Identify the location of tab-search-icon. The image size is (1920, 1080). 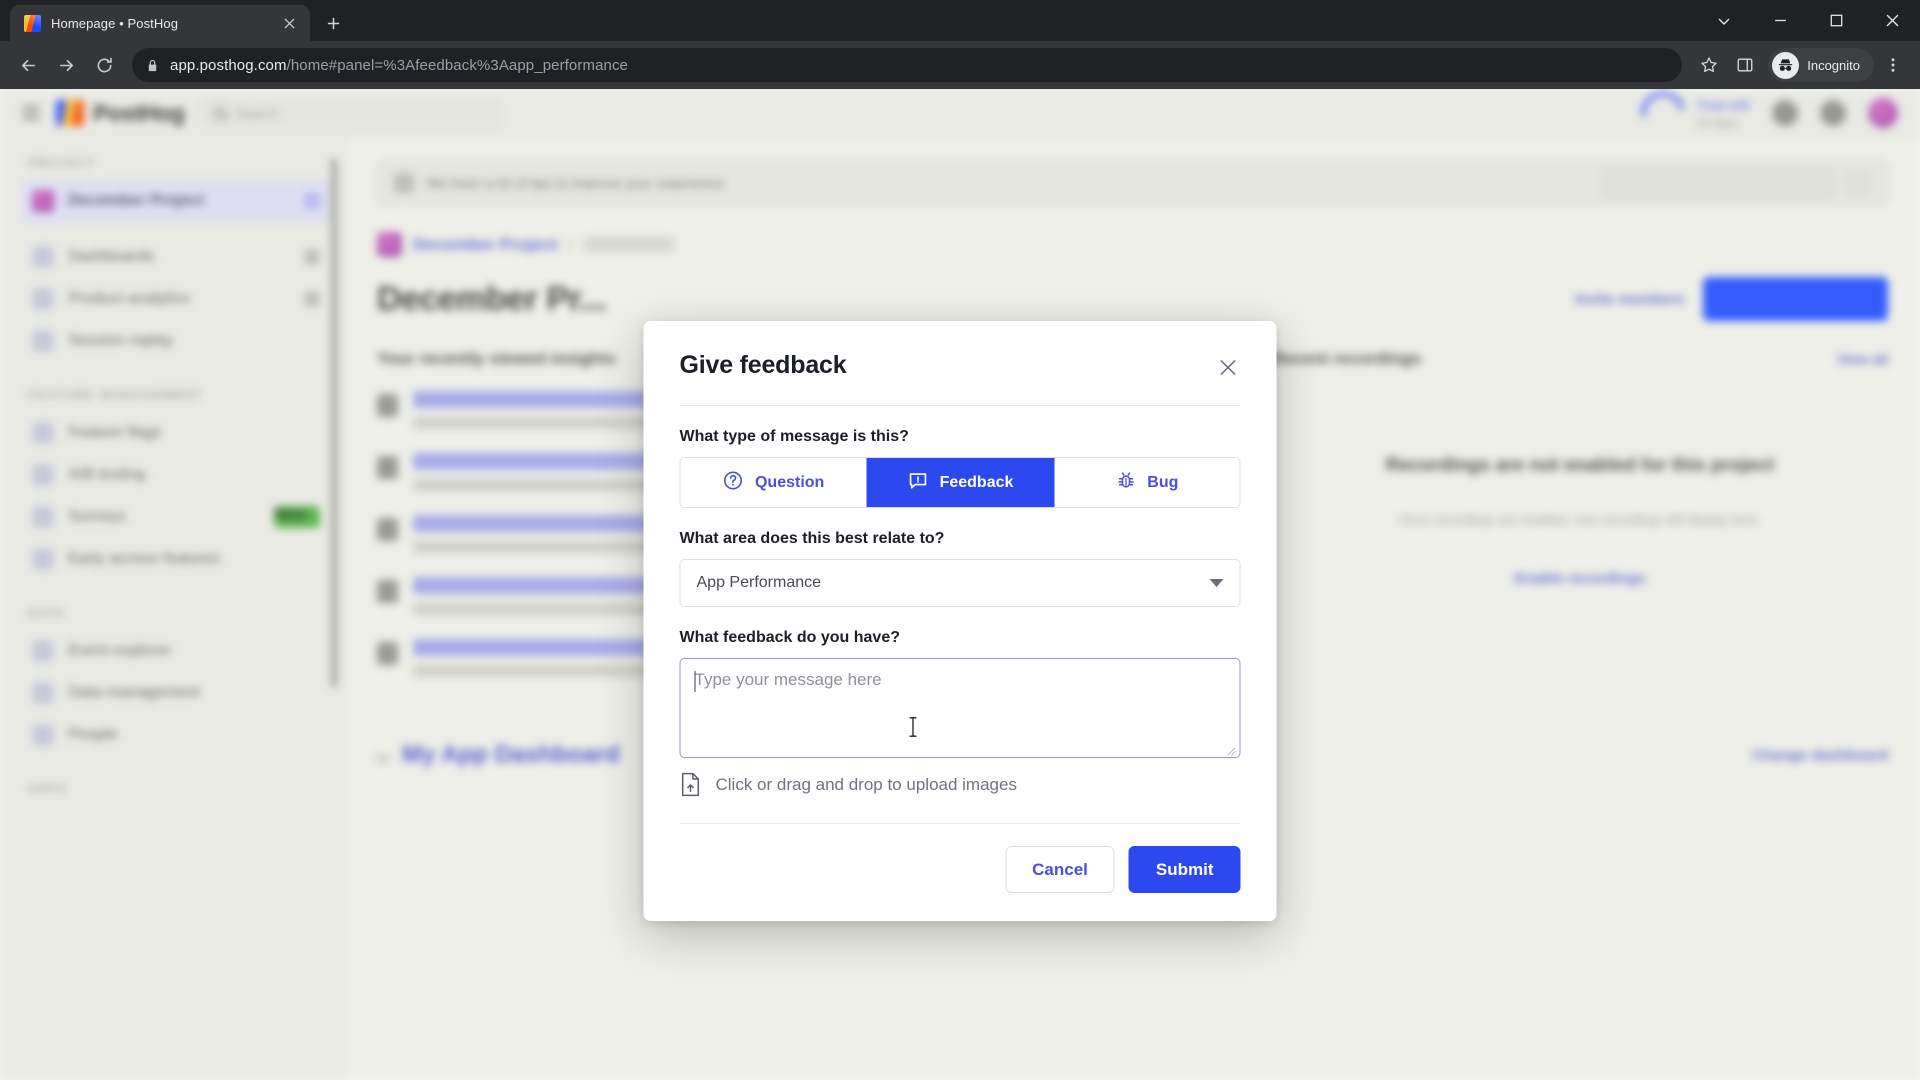
(1724, 20).